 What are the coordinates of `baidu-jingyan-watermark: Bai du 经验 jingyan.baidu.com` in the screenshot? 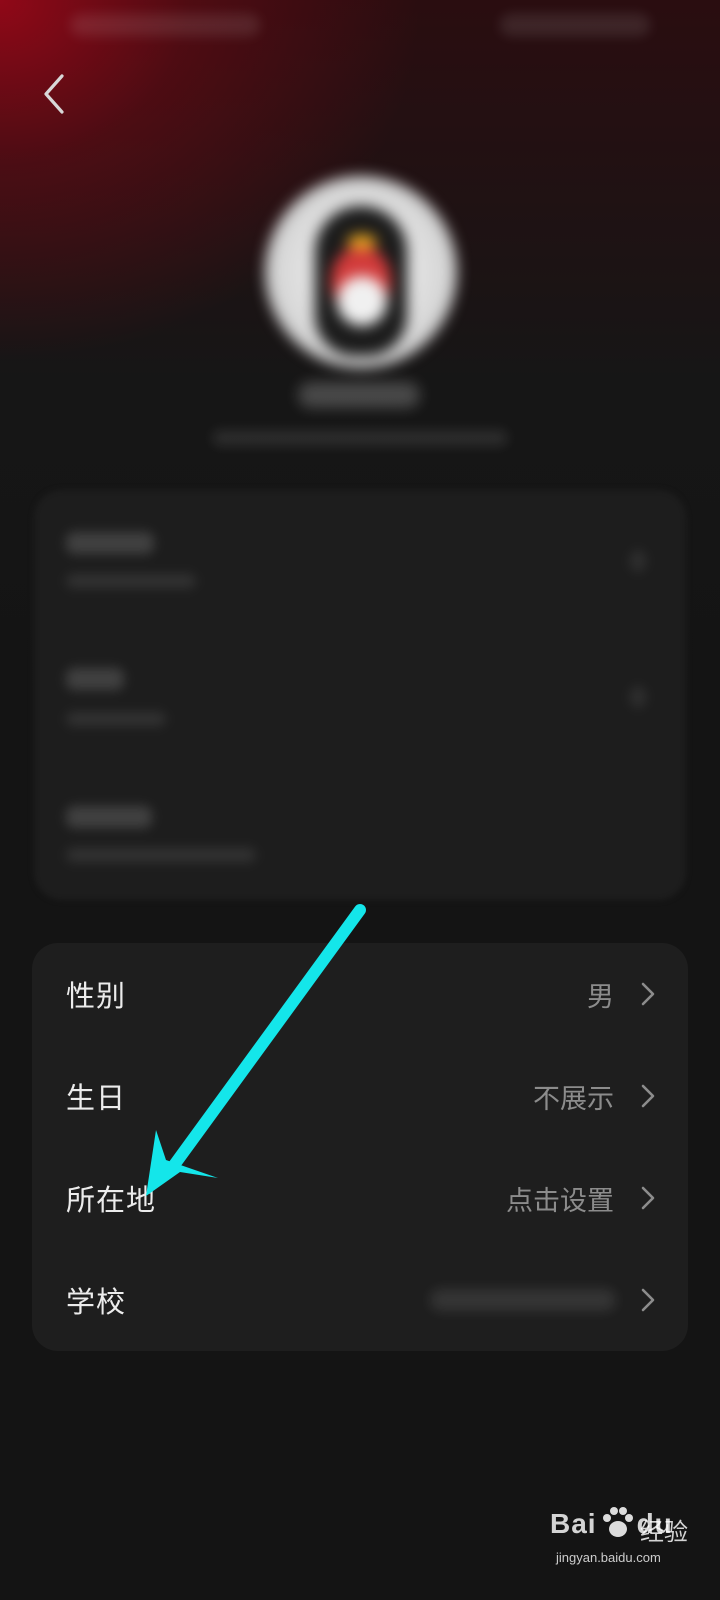 It's located at (630, 1547).